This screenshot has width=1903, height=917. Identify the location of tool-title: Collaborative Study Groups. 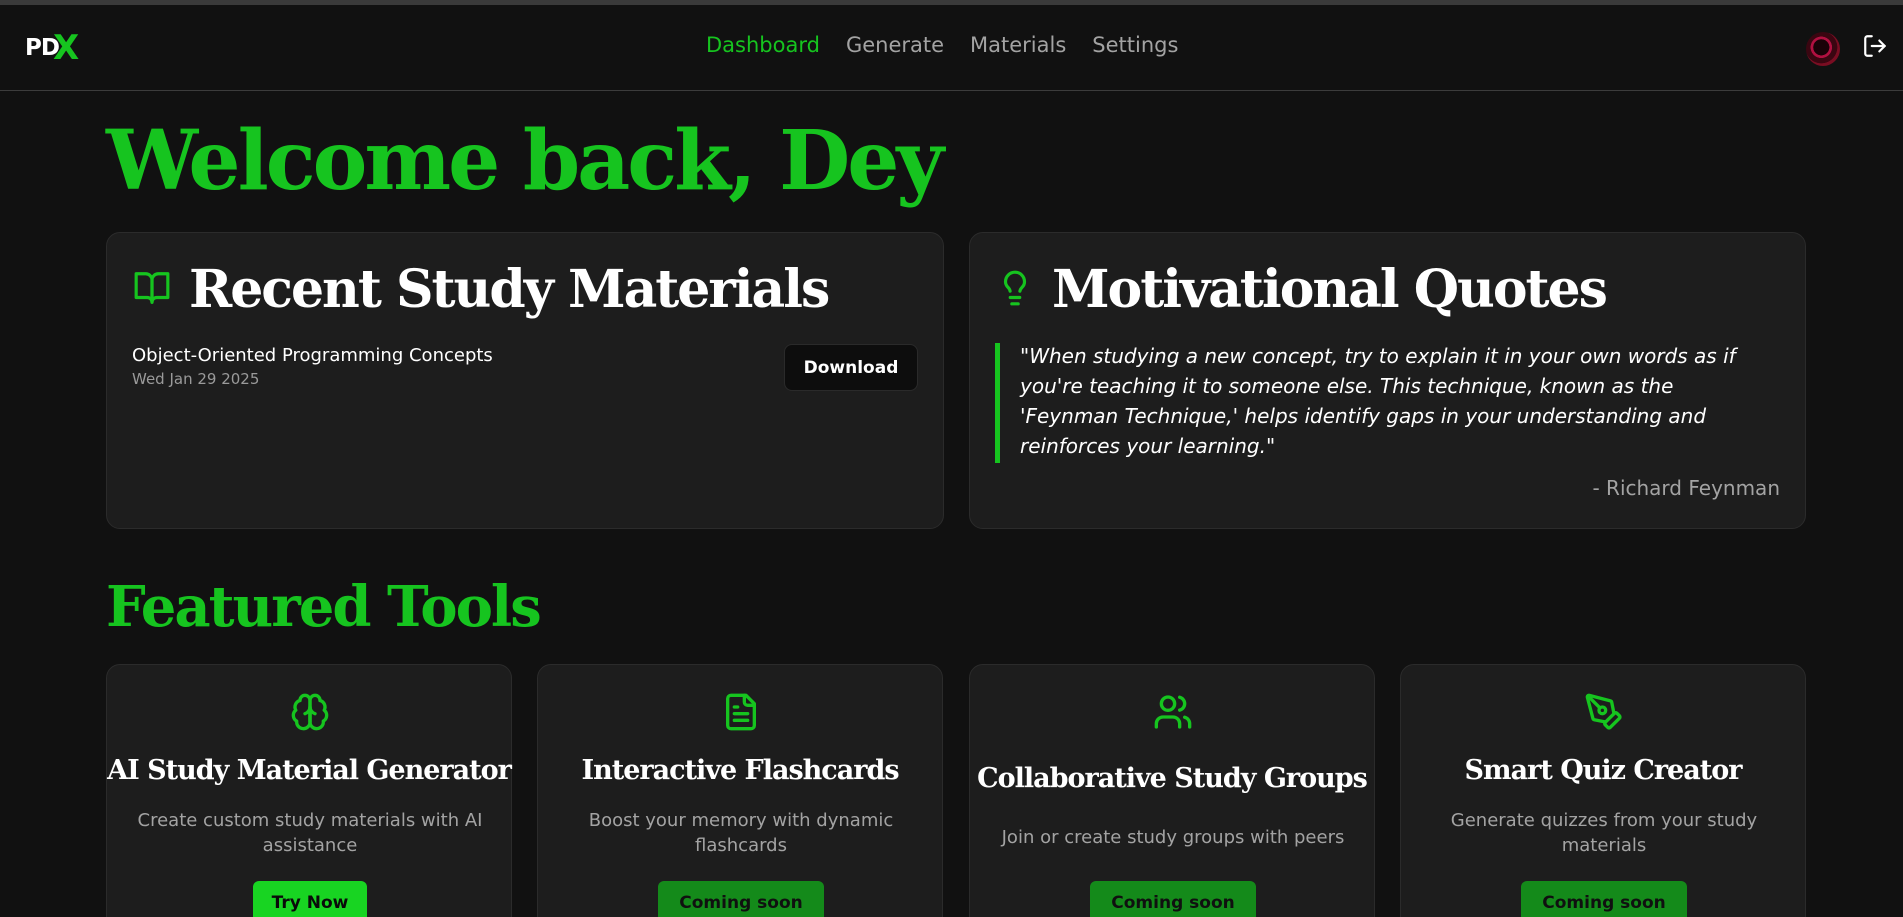
(1172, 778).